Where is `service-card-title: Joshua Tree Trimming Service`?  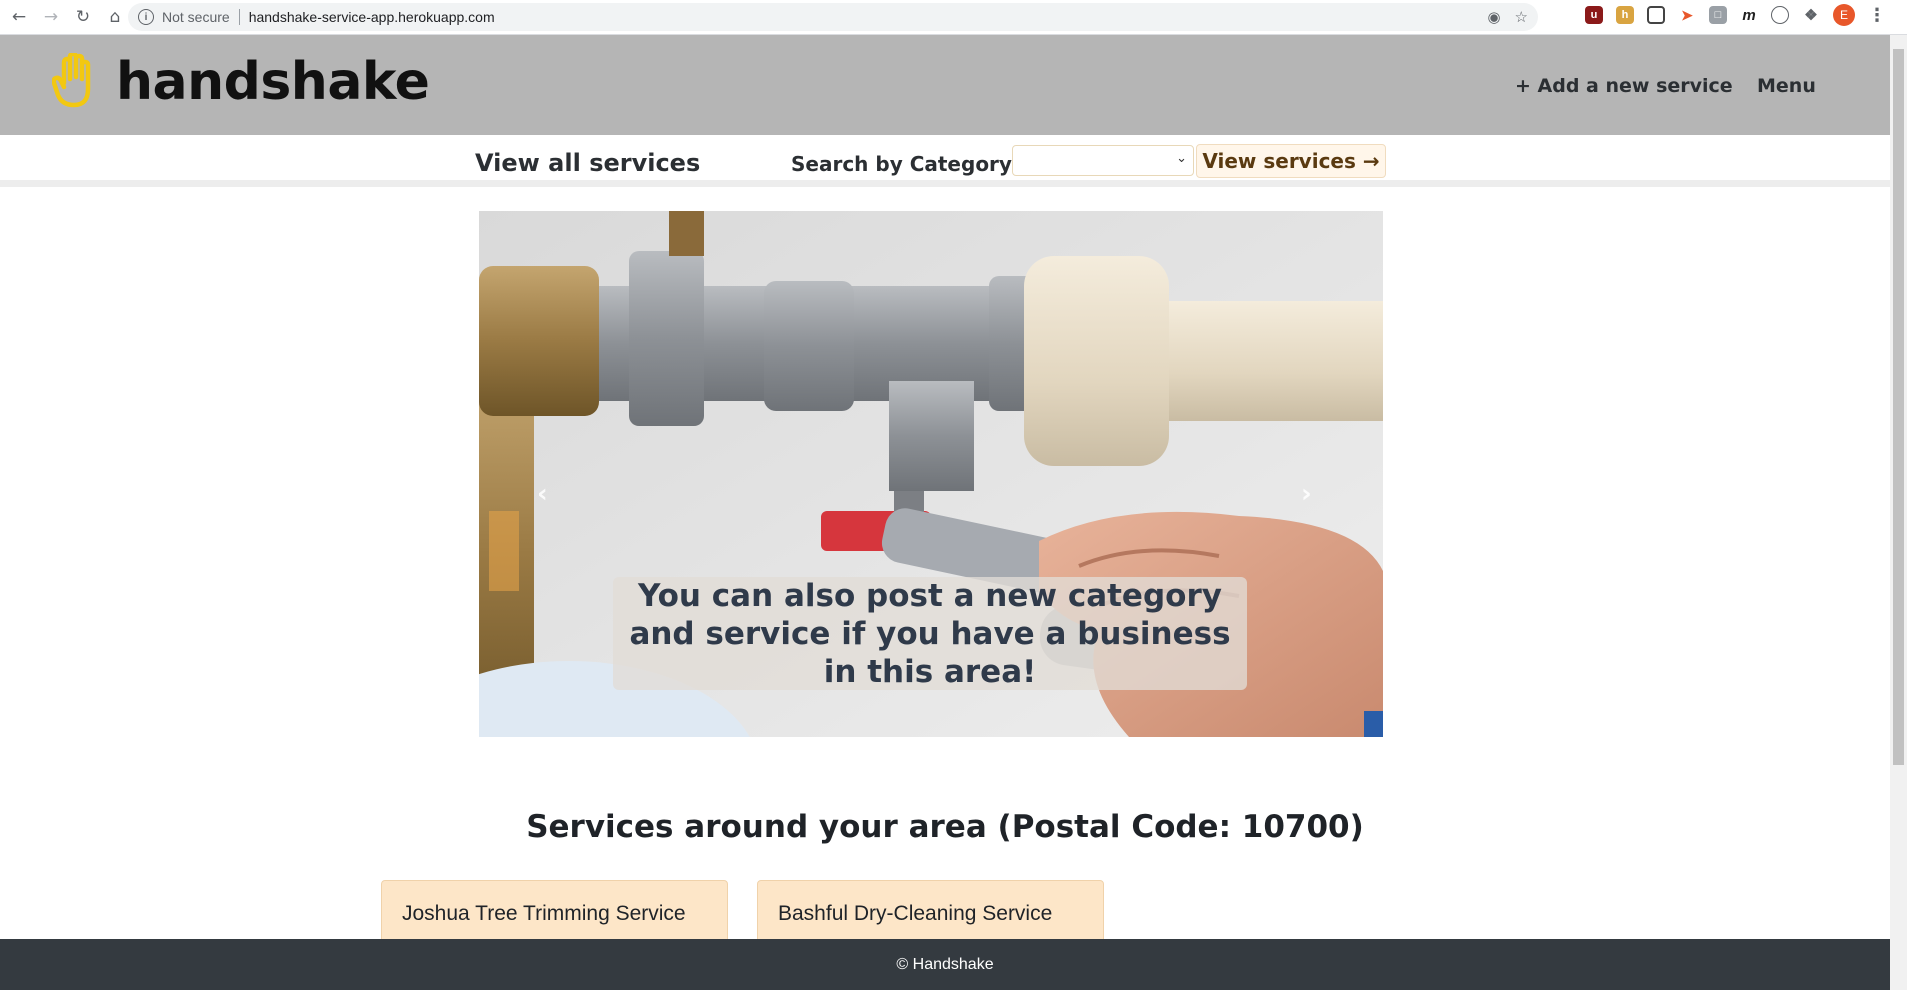
service-card-title: Joshua Tree Trimming Service is located at coordinates (544, 913).